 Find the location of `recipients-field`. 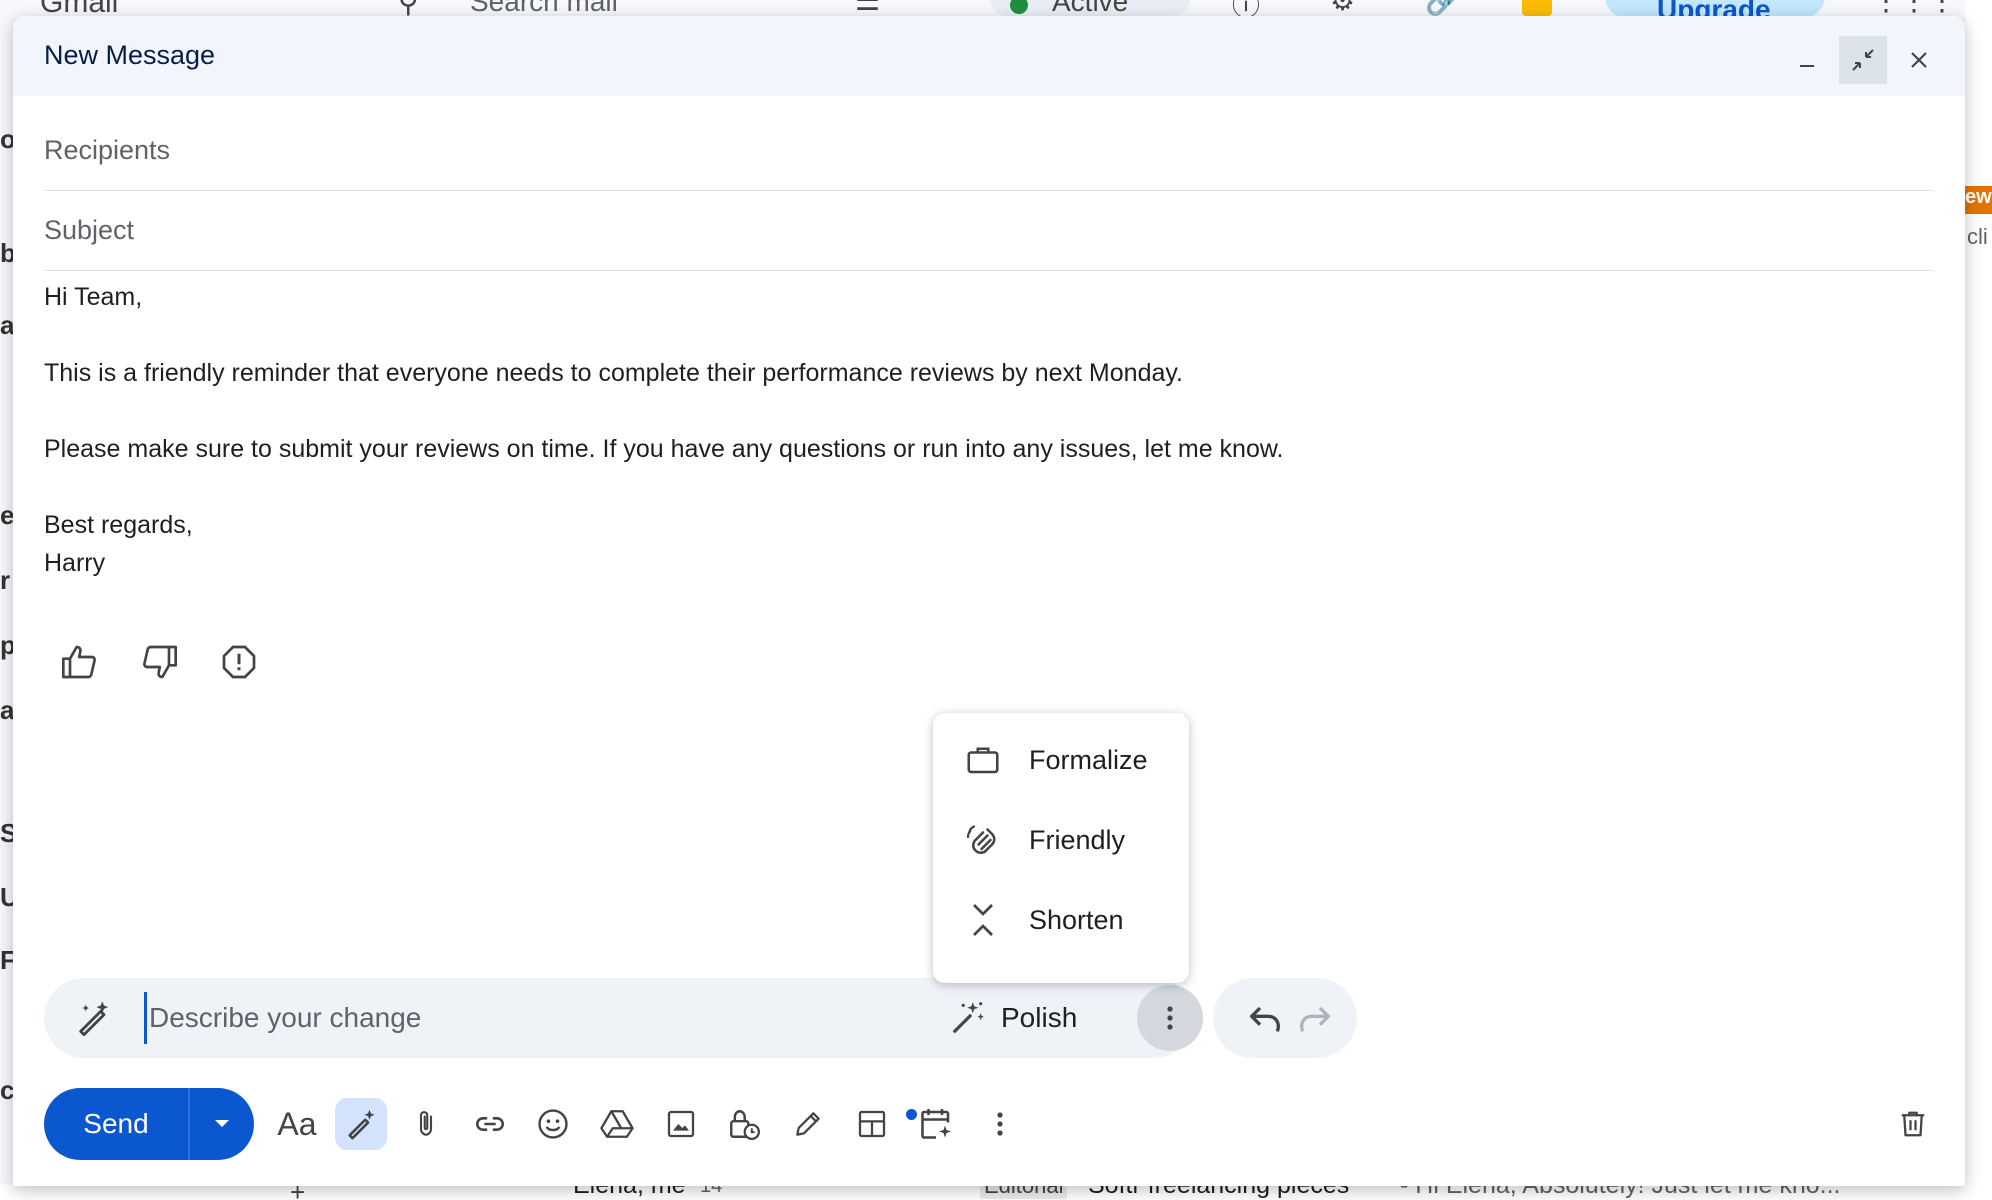

recipients-field is located at coordinates (989, 151).